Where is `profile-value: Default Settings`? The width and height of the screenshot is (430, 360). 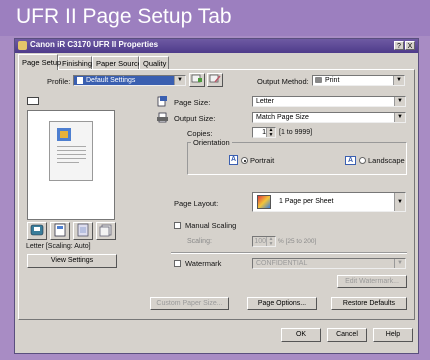
profile-value: Default Settings is located at coordinates (111, 80).